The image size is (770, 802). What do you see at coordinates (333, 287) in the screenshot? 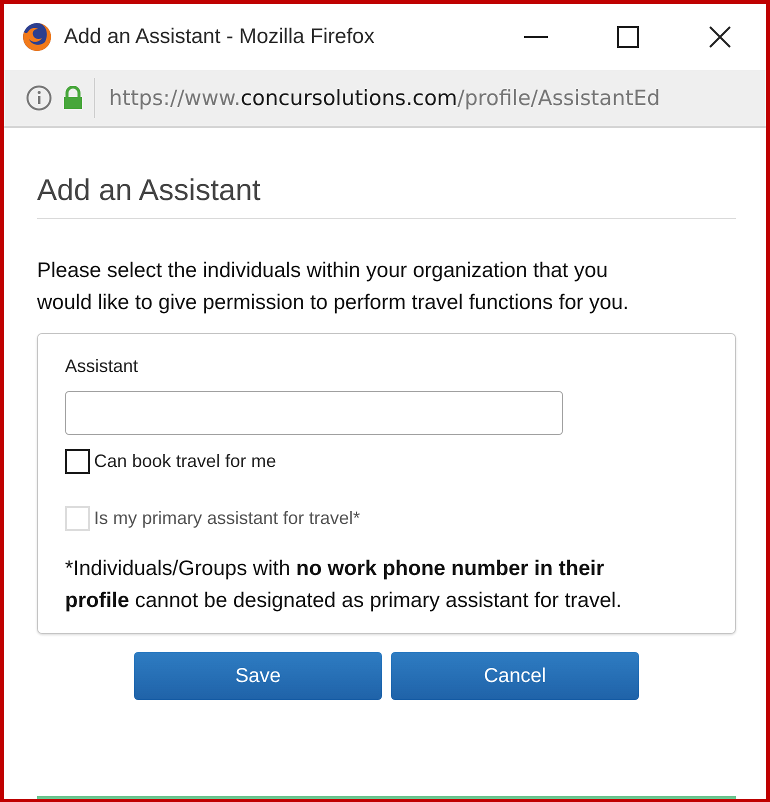
I see `intro-text: Please select the individuals within your organization that you would like to give permission to perform travel functions for you.` at bounding box center [333, 287].